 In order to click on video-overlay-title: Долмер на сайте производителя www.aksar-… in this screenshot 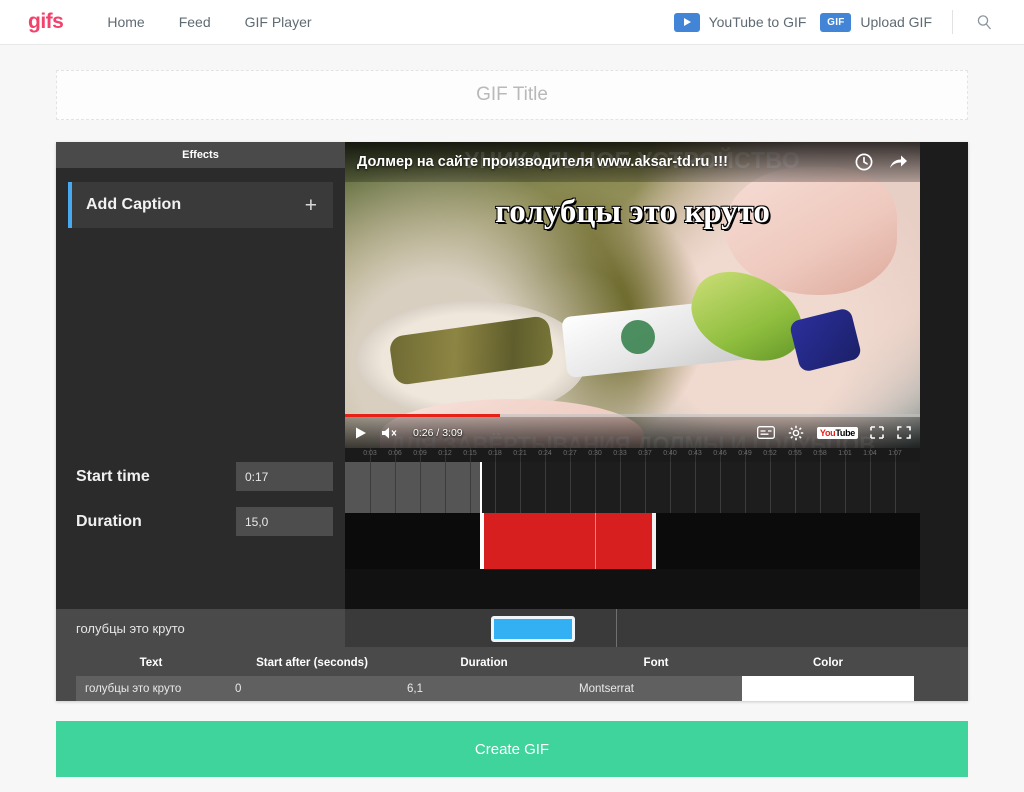, I will do `click(542, 162)`.